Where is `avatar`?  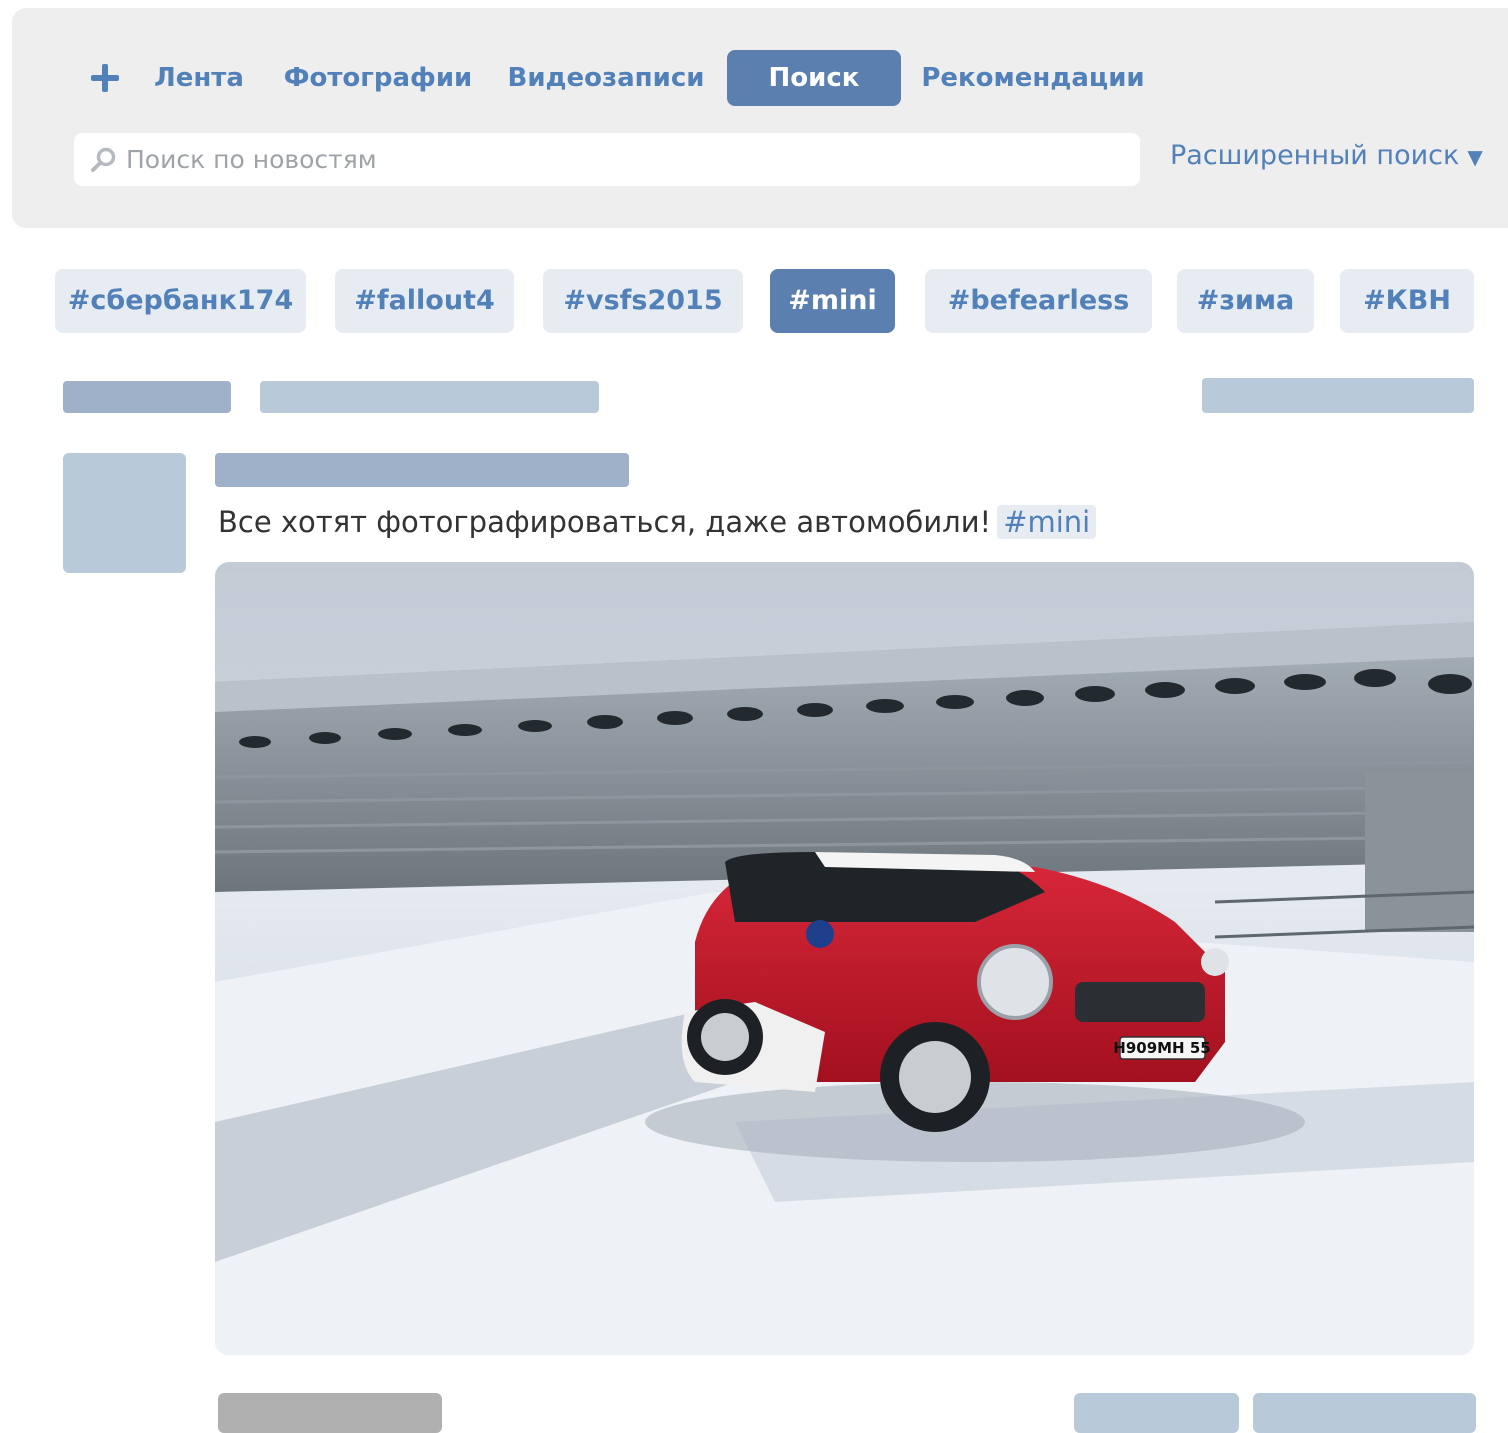 avatar is located at coordinates (124, 513).